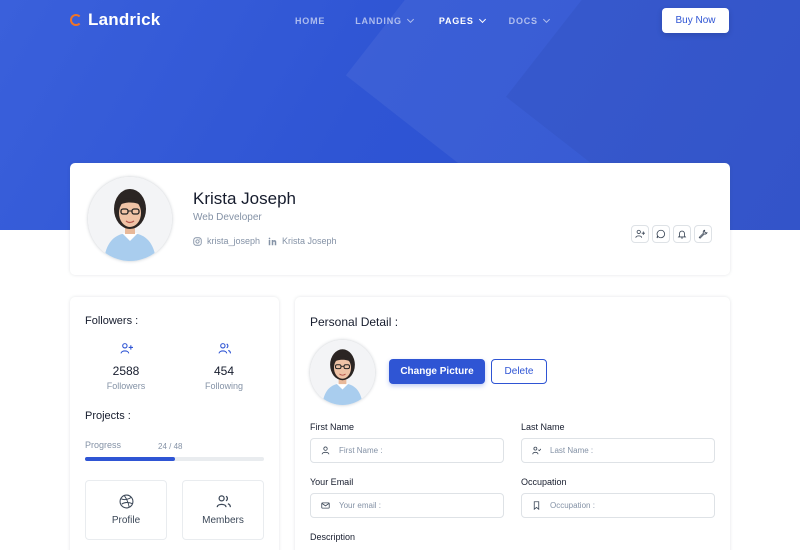  I want to click on message-circle-icon, so click(661, 234).